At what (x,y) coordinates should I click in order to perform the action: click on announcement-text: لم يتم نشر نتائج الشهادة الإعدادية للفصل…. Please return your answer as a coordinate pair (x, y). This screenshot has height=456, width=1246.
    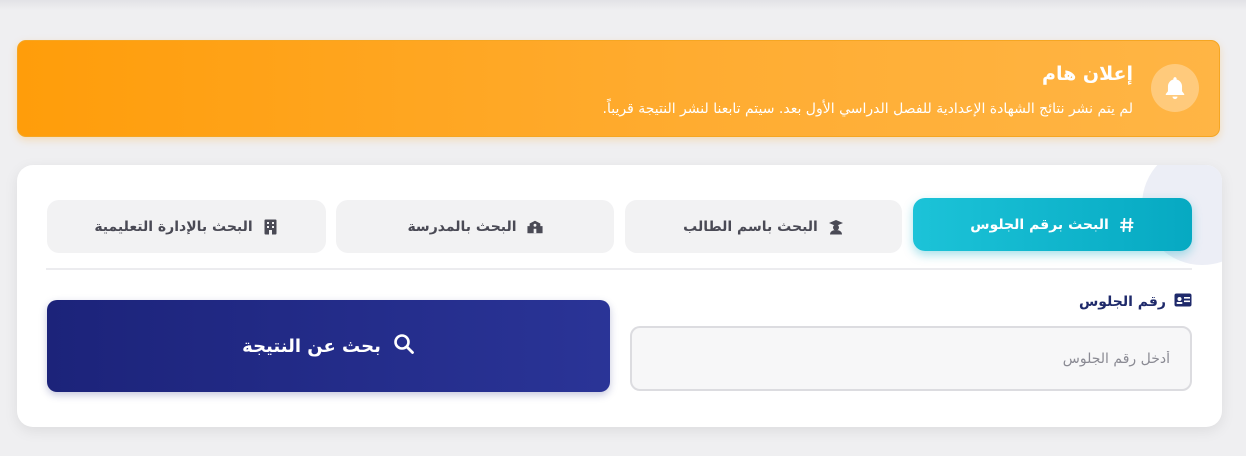
    Looking at the image, I should click on (867, 109).